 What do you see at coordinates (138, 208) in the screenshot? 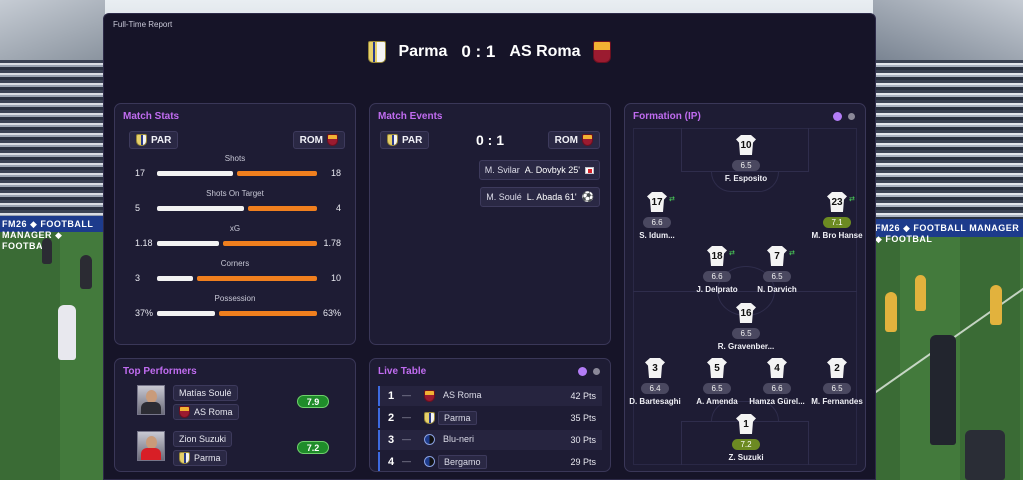
I see `stat-home-value: 5` at bounding box center [138, 208].